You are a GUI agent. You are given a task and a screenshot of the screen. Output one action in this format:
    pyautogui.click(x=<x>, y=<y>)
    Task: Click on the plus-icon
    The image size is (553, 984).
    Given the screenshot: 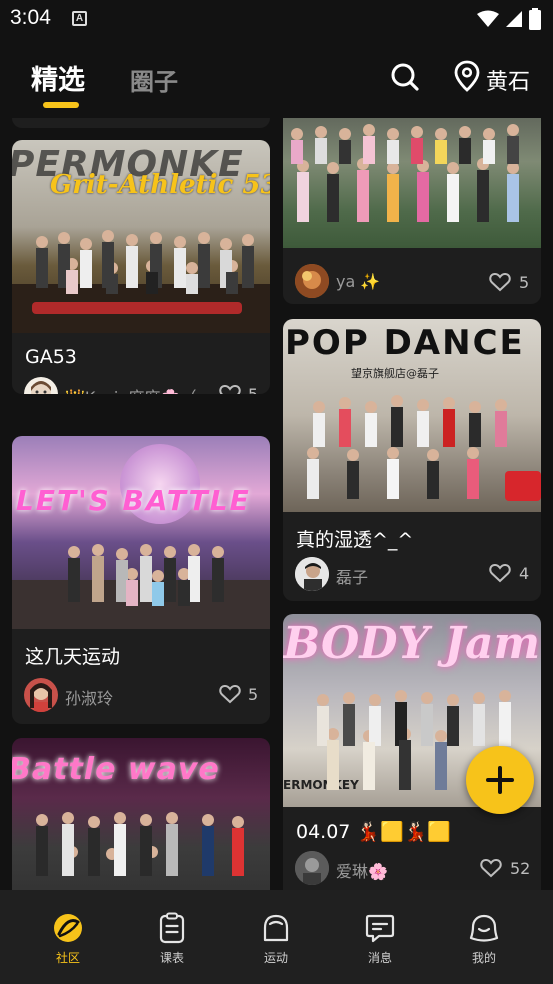 What is the action you would take?
    pyautogui.click(x=500, y=780)
    